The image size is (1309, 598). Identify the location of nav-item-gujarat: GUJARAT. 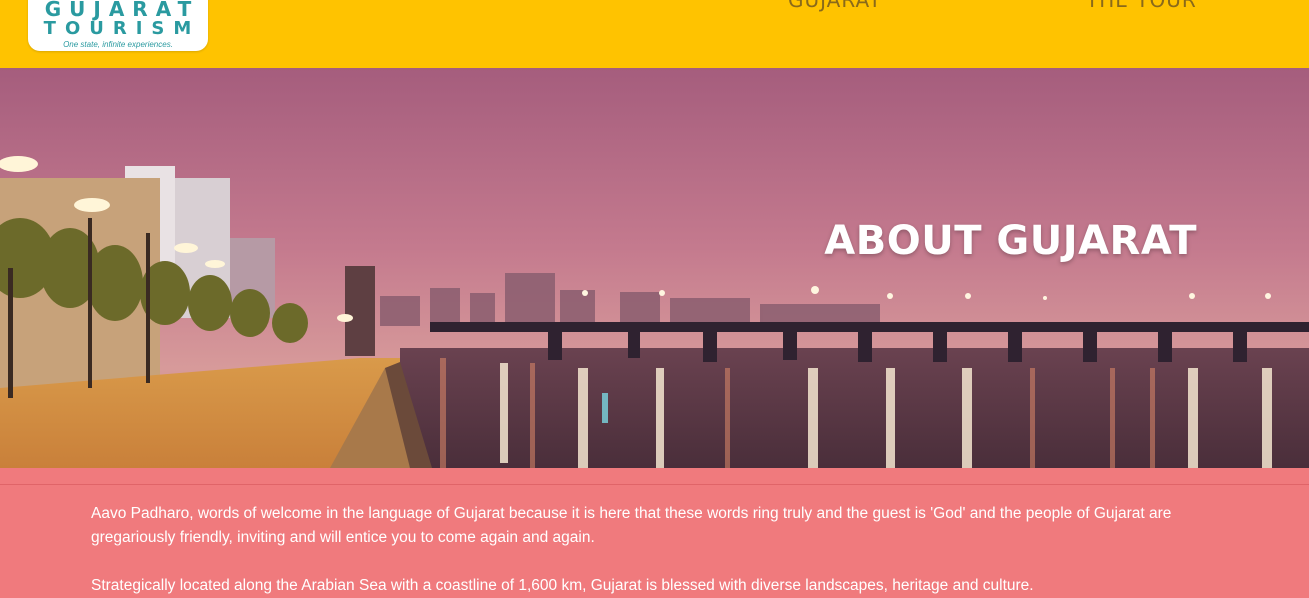
(835, 6).